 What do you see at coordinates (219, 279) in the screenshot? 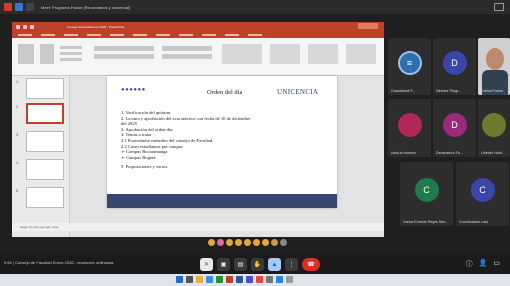
I see `excel-icon` at bounding box center [219, 279].